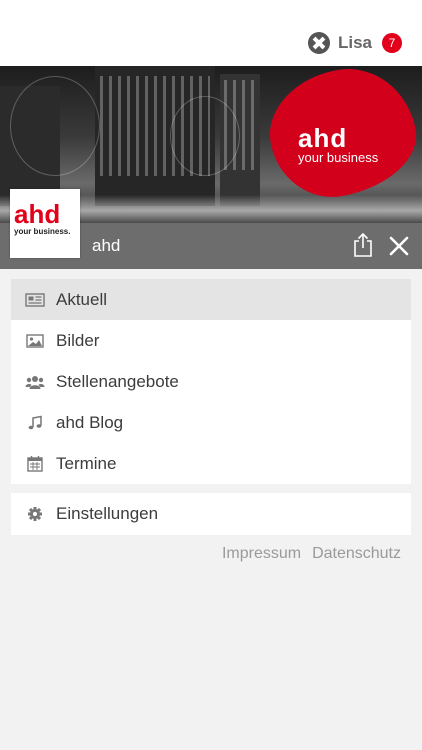  Describe the element at coordinates (35, 300) in the screenshot. I see `newspaper-icon` at that location.